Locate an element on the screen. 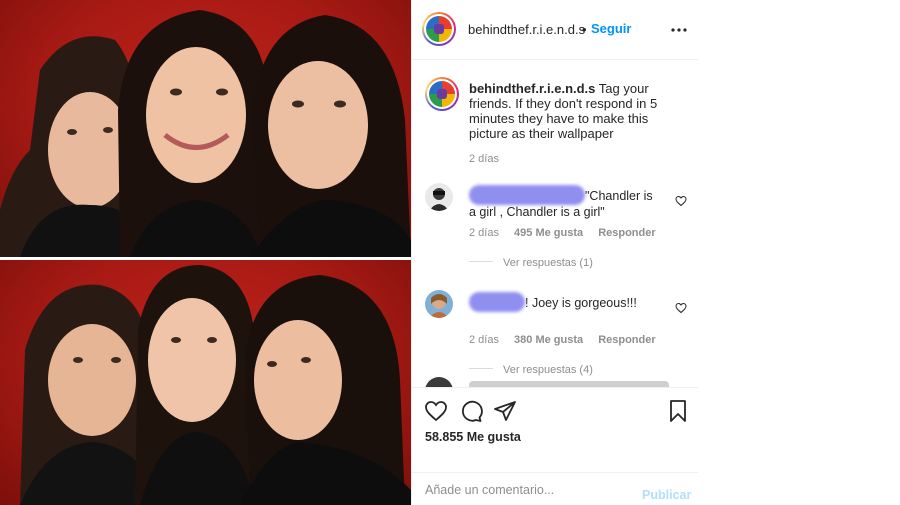  comment-meta: 2 días 380 Me gusta Responder is located at coordinates (568, 340).